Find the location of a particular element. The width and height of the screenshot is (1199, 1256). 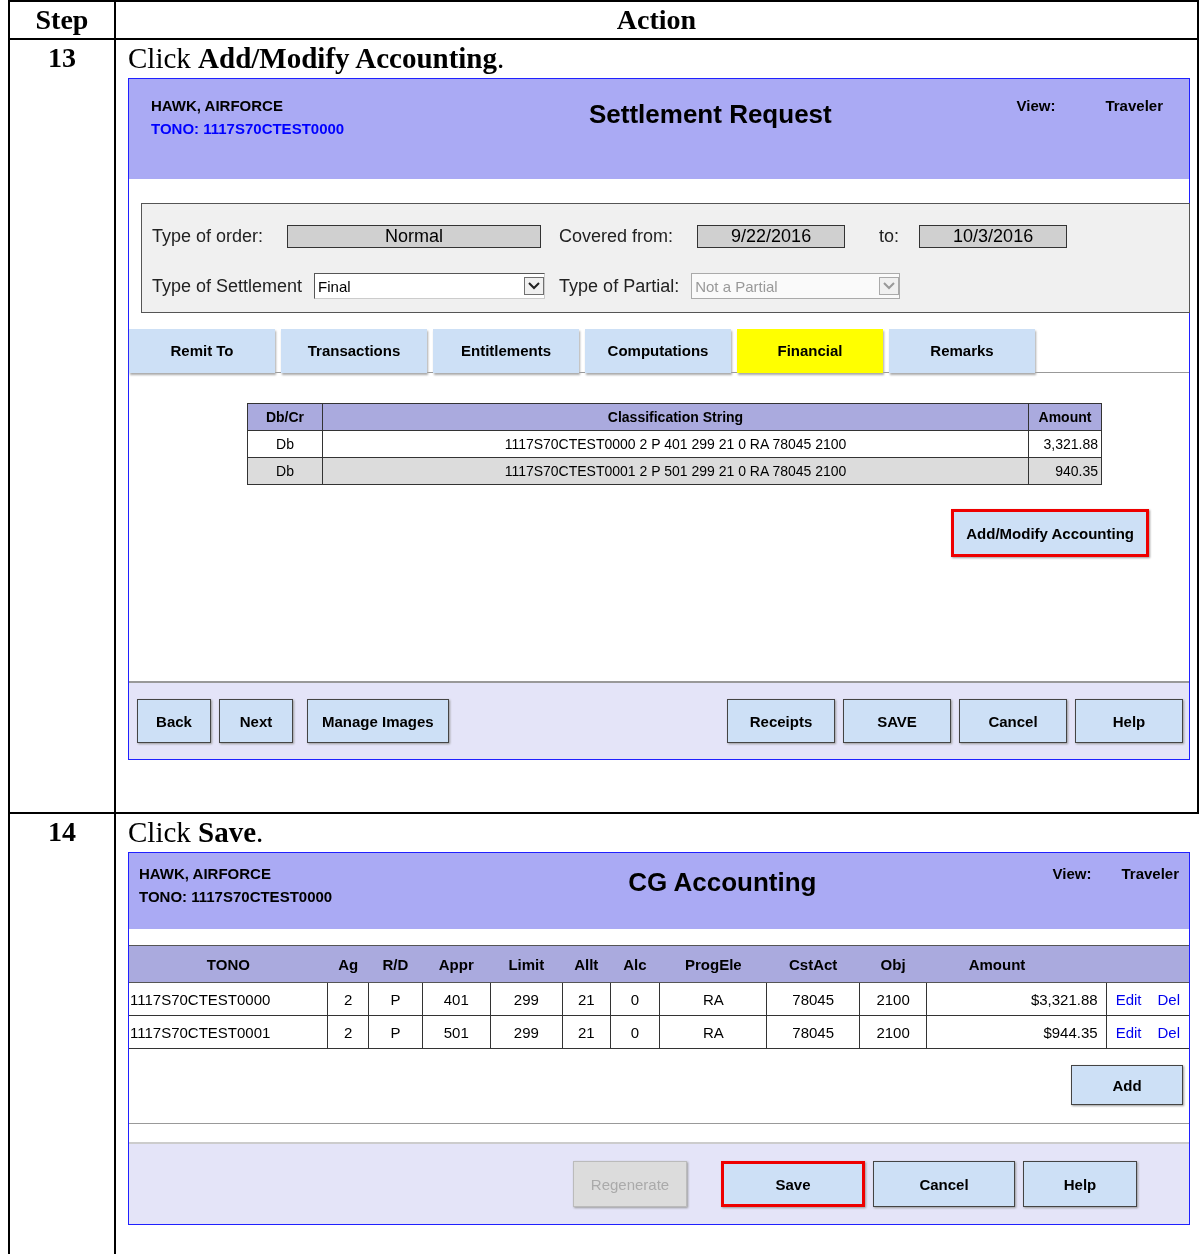

order-type-field: Normal is located at coordinates (414, 236).